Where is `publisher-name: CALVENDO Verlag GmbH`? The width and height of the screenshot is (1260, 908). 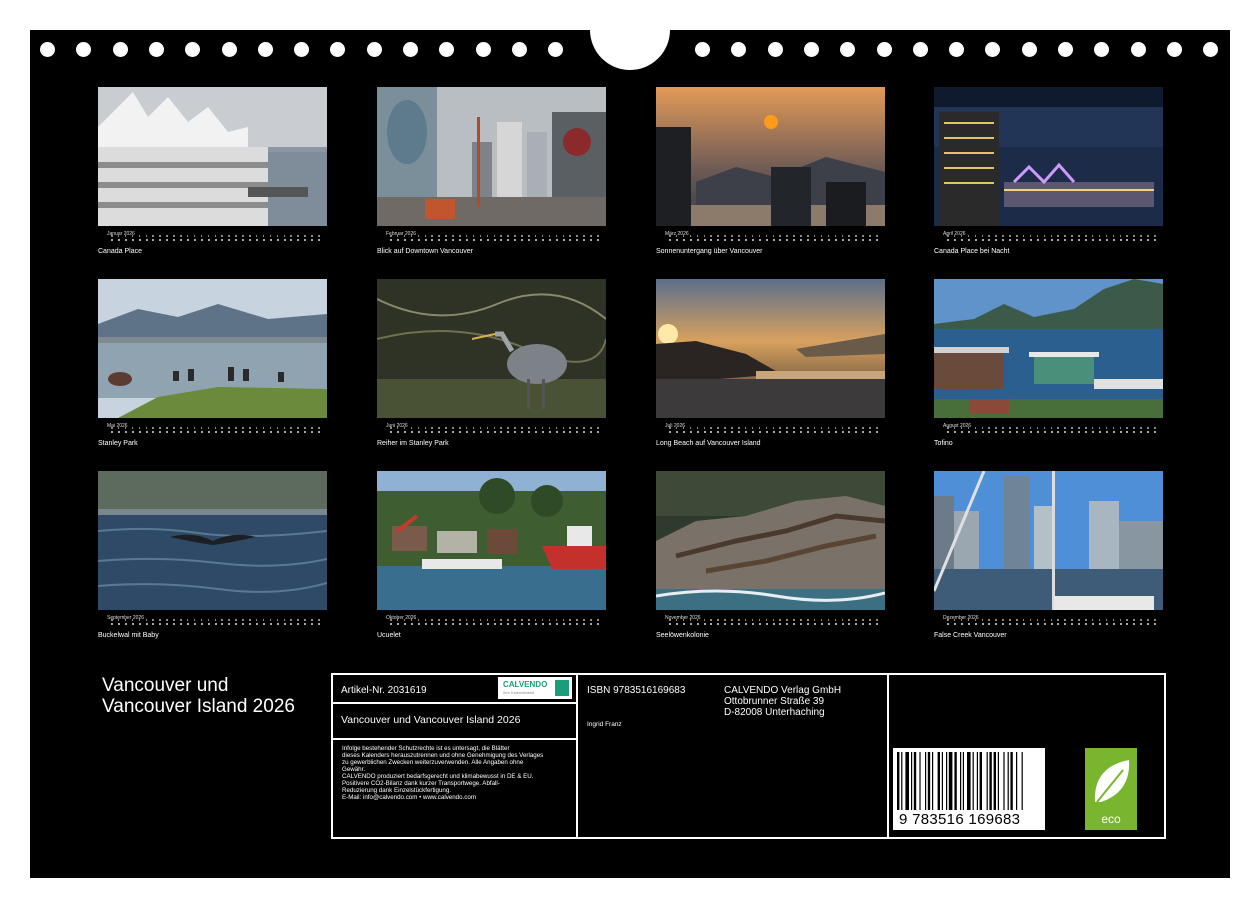 publisher-name: CALVENDO Verlag GmbH is located at coordinates (783, 690).